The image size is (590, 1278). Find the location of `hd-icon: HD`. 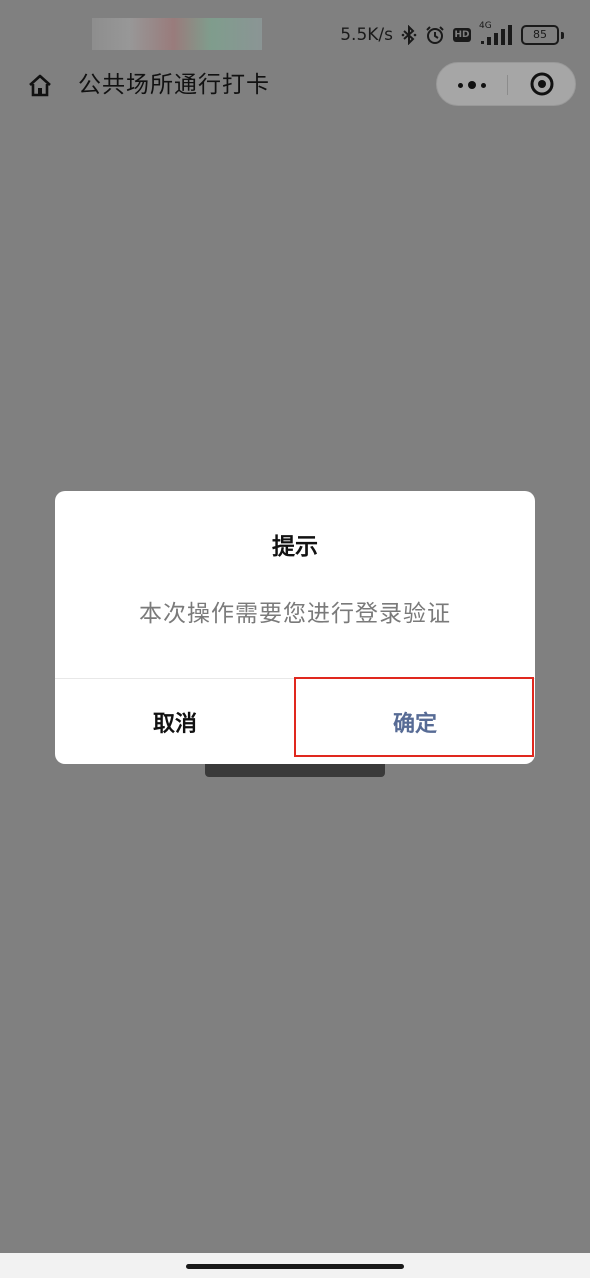

hd-icon: HD is located at coordinates (462, 35).